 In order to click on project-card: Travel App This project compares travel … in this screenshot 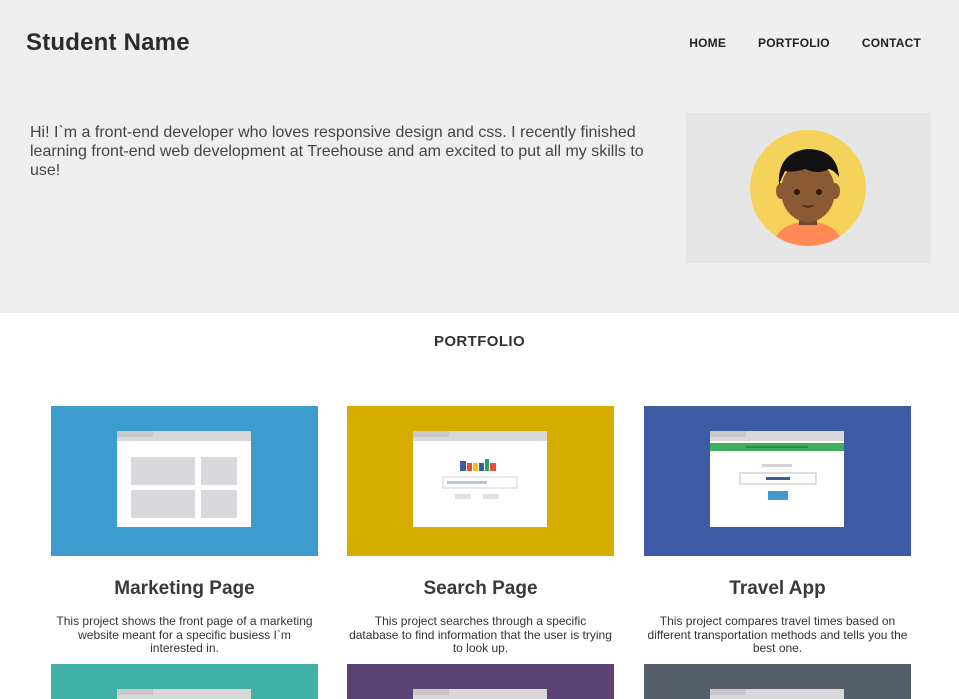, I will do `click(777, 531)`.